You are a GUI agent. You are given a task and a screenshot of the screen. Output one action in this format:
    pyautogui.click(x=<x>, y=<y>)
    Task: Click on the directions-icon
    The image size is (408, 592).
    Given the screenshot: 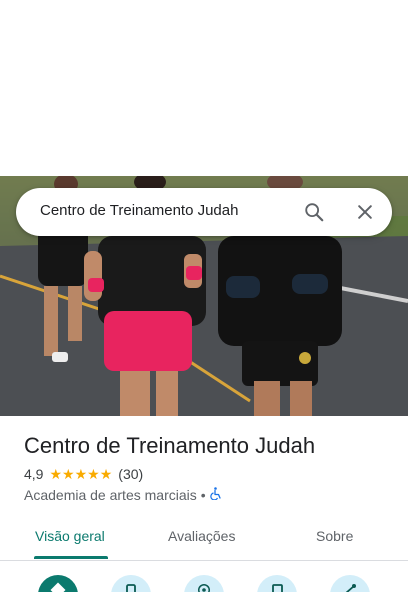 What is the action you would take?
    pyautogui.click(x=58, y=586)
    